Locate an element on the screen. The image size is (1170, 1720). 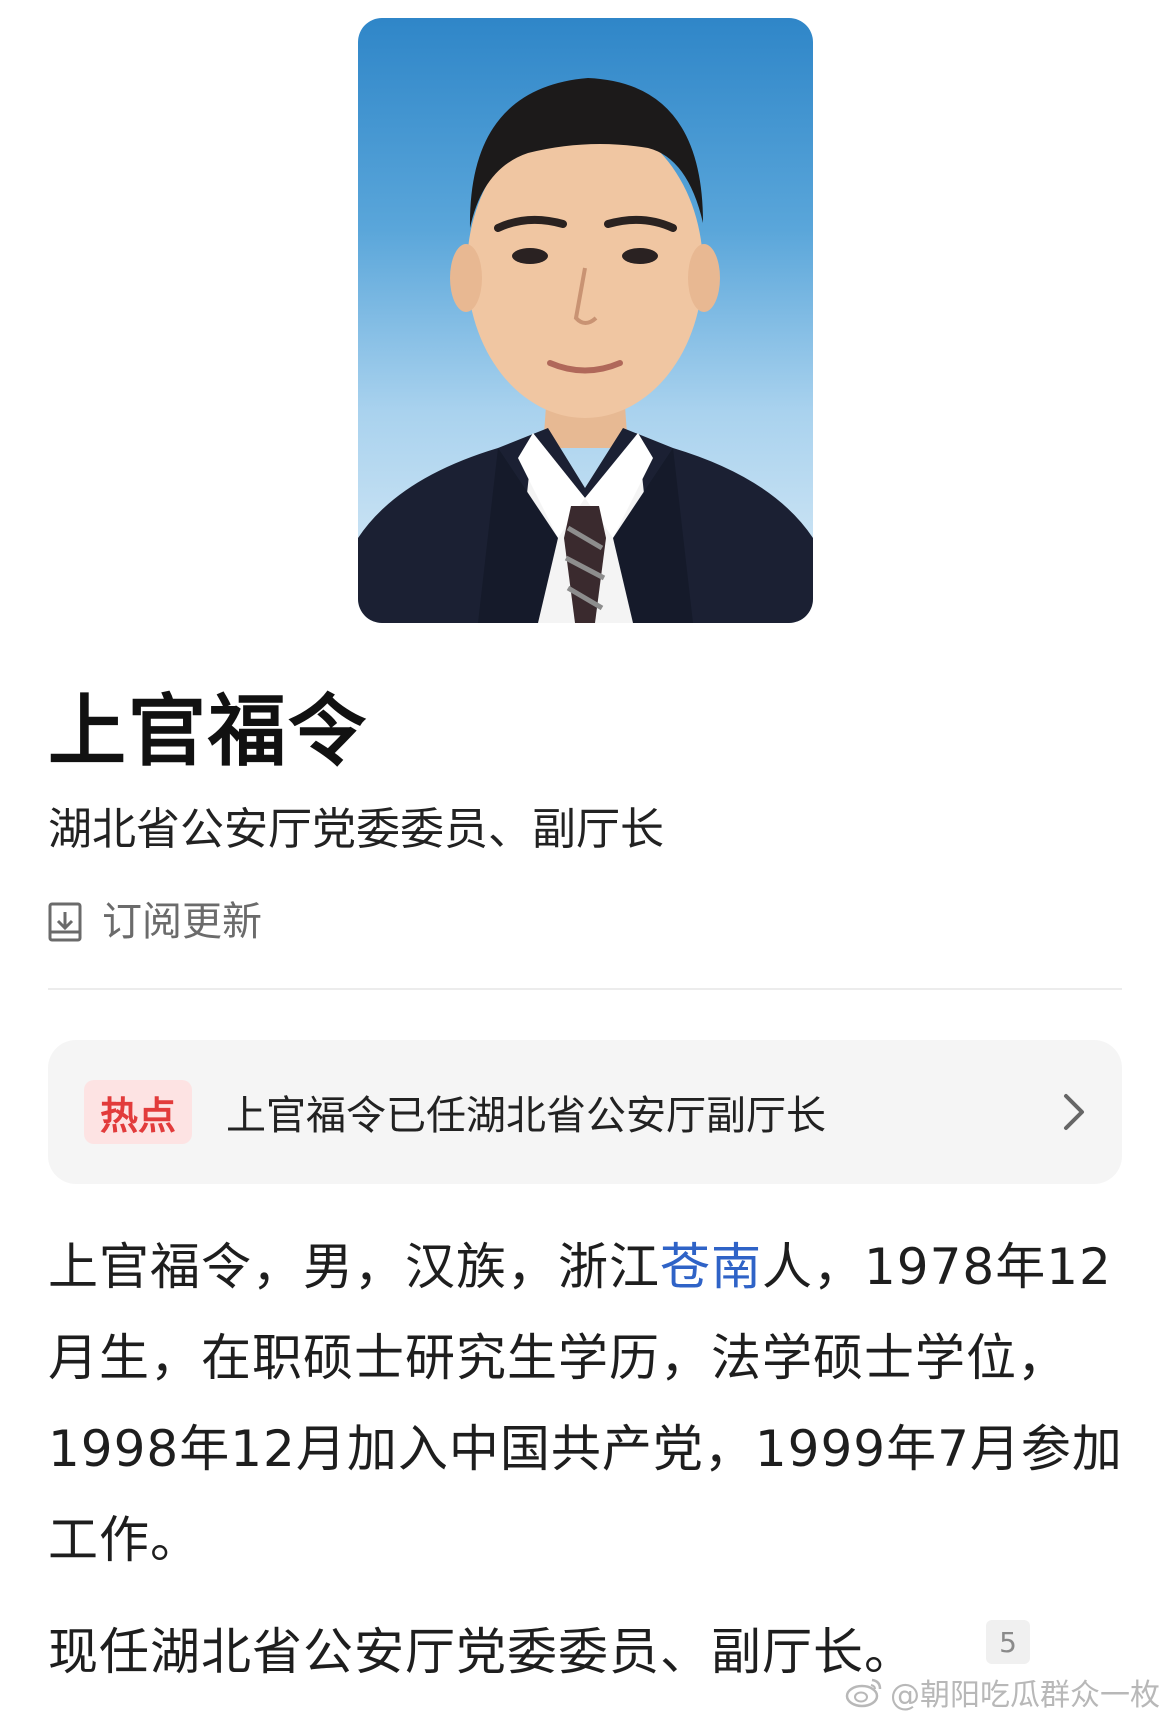
citation-badge: 5 is located at coordinates (1008, 1642).